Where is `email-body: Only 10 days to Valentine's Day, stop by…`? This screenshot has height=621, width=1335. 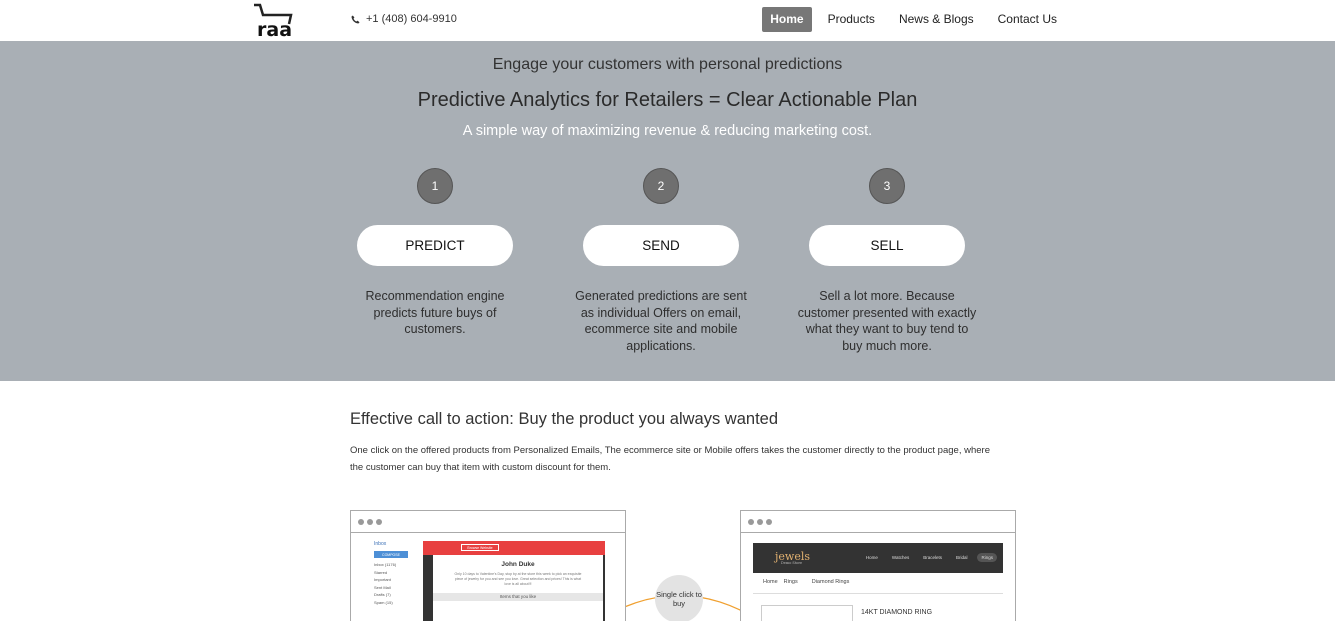 email-body: Only 10 days to Valentine's Day, stop by… is located at coordinates (518, 579).